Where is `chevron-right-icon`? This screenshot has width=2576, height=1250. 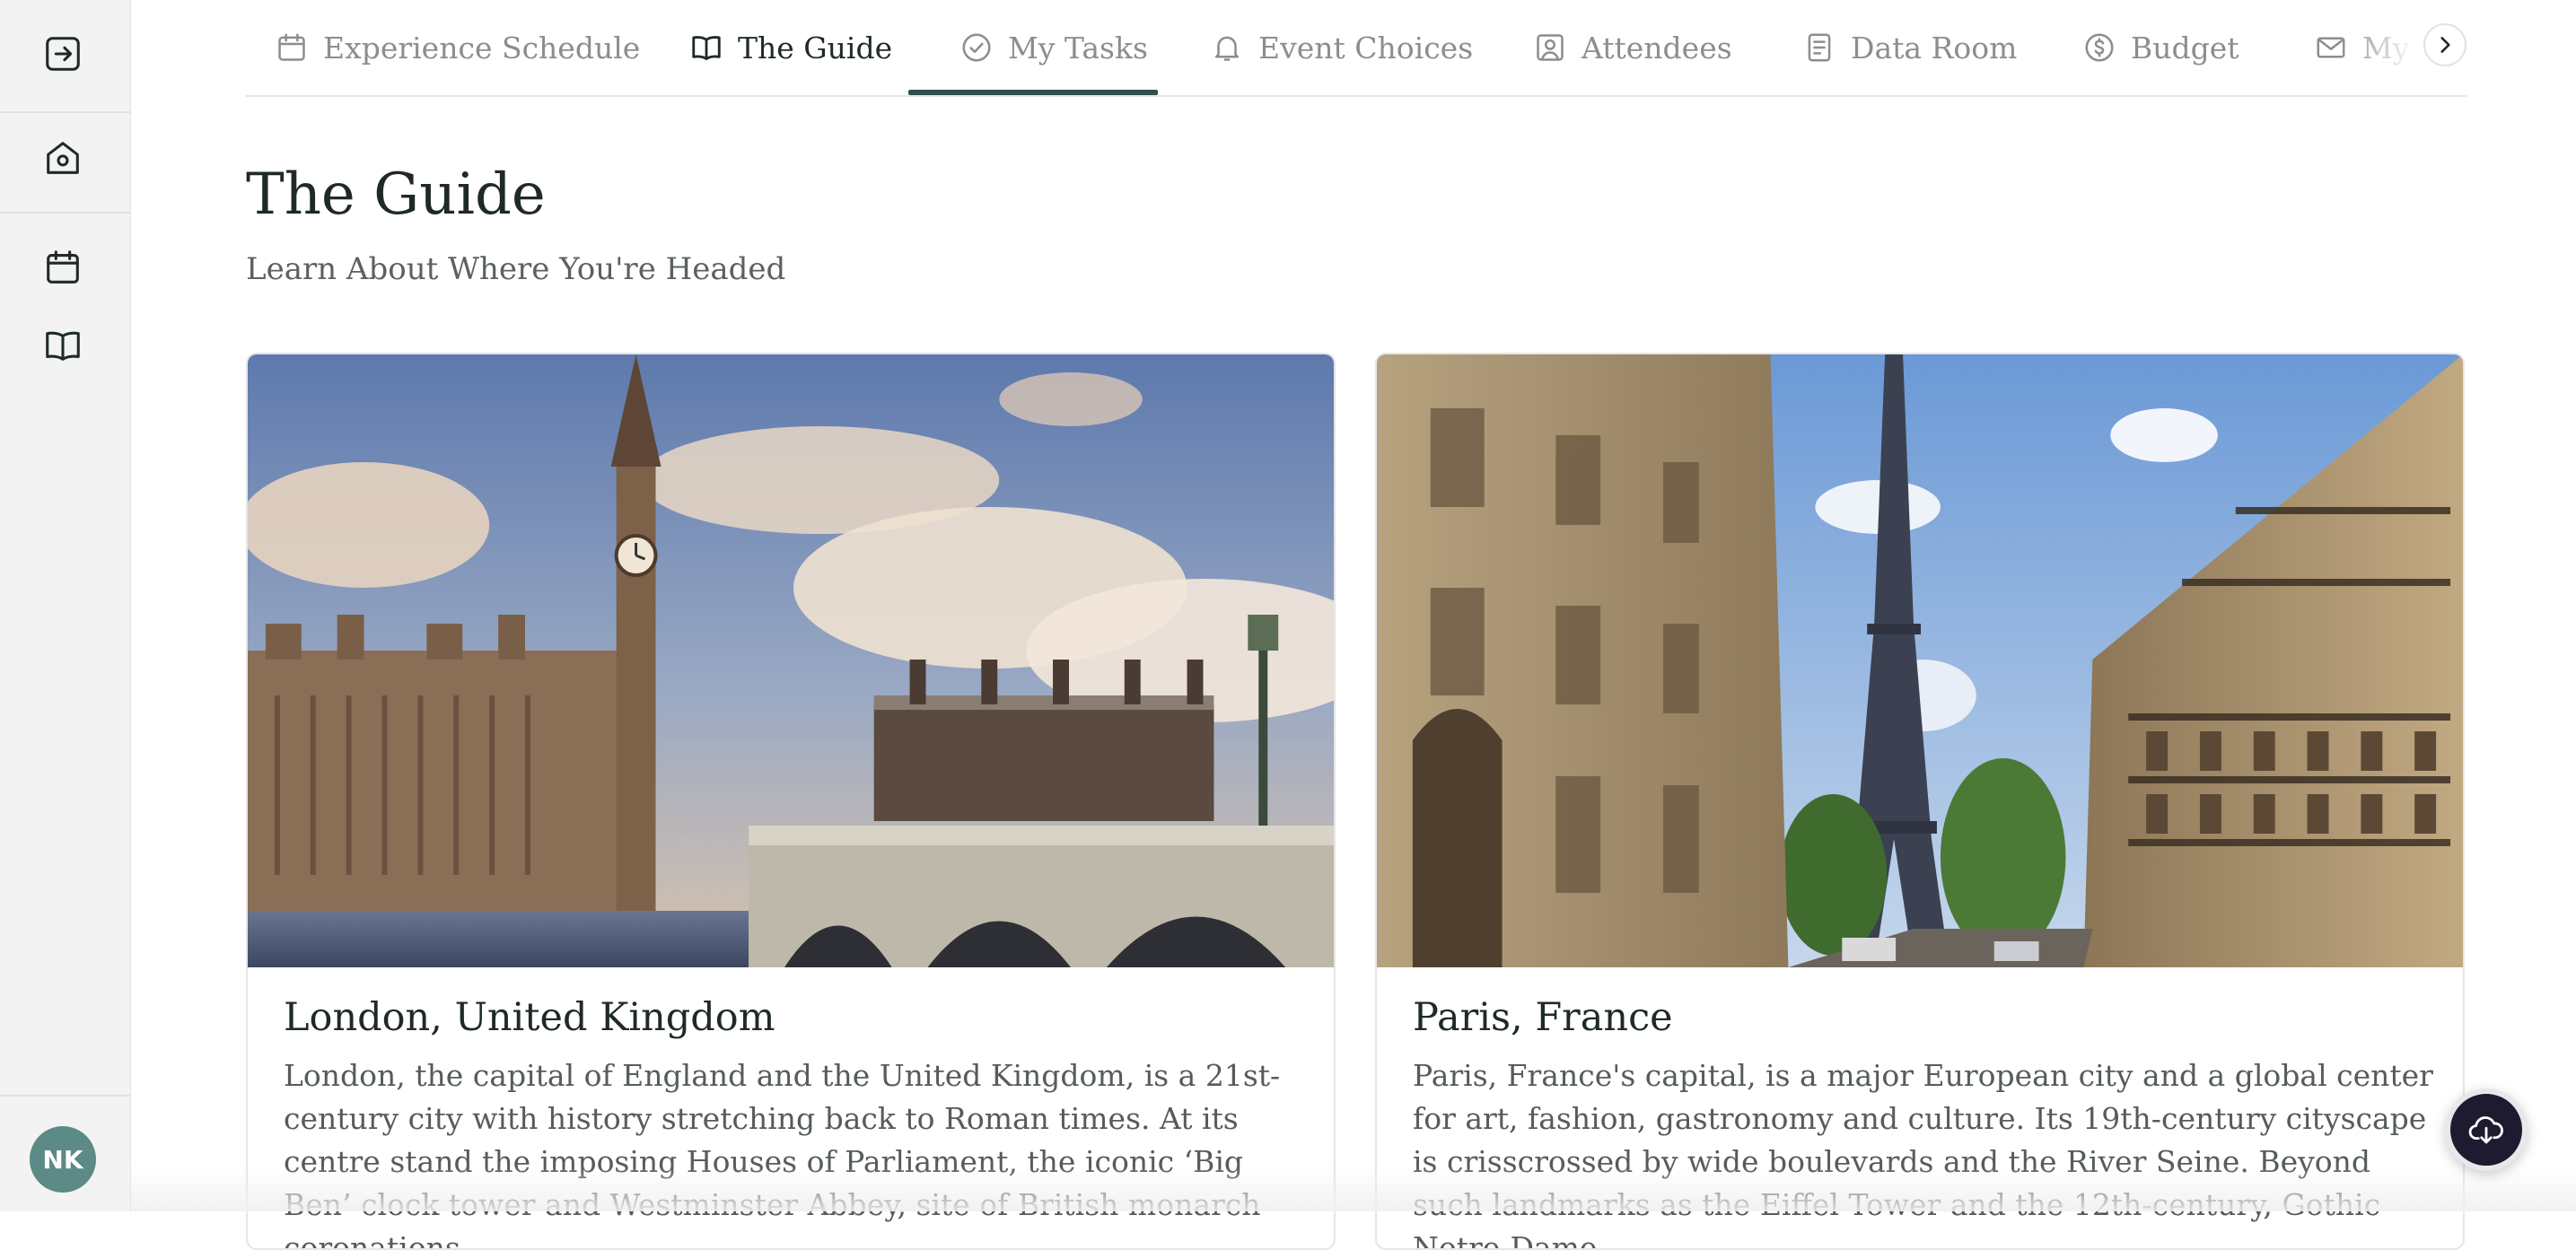 chevron-right-icon is located at coordinates (2445, 45).